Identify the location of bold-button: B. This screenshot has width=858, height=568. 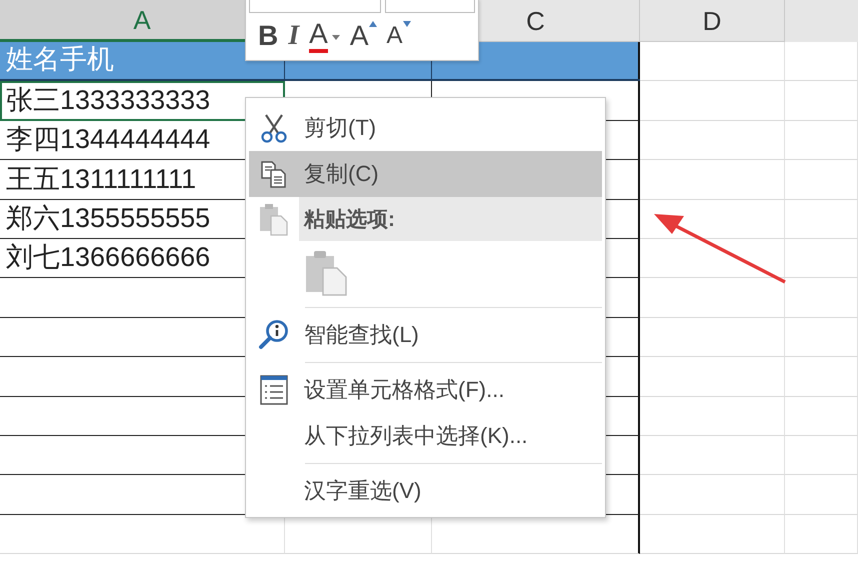
(268, 36).